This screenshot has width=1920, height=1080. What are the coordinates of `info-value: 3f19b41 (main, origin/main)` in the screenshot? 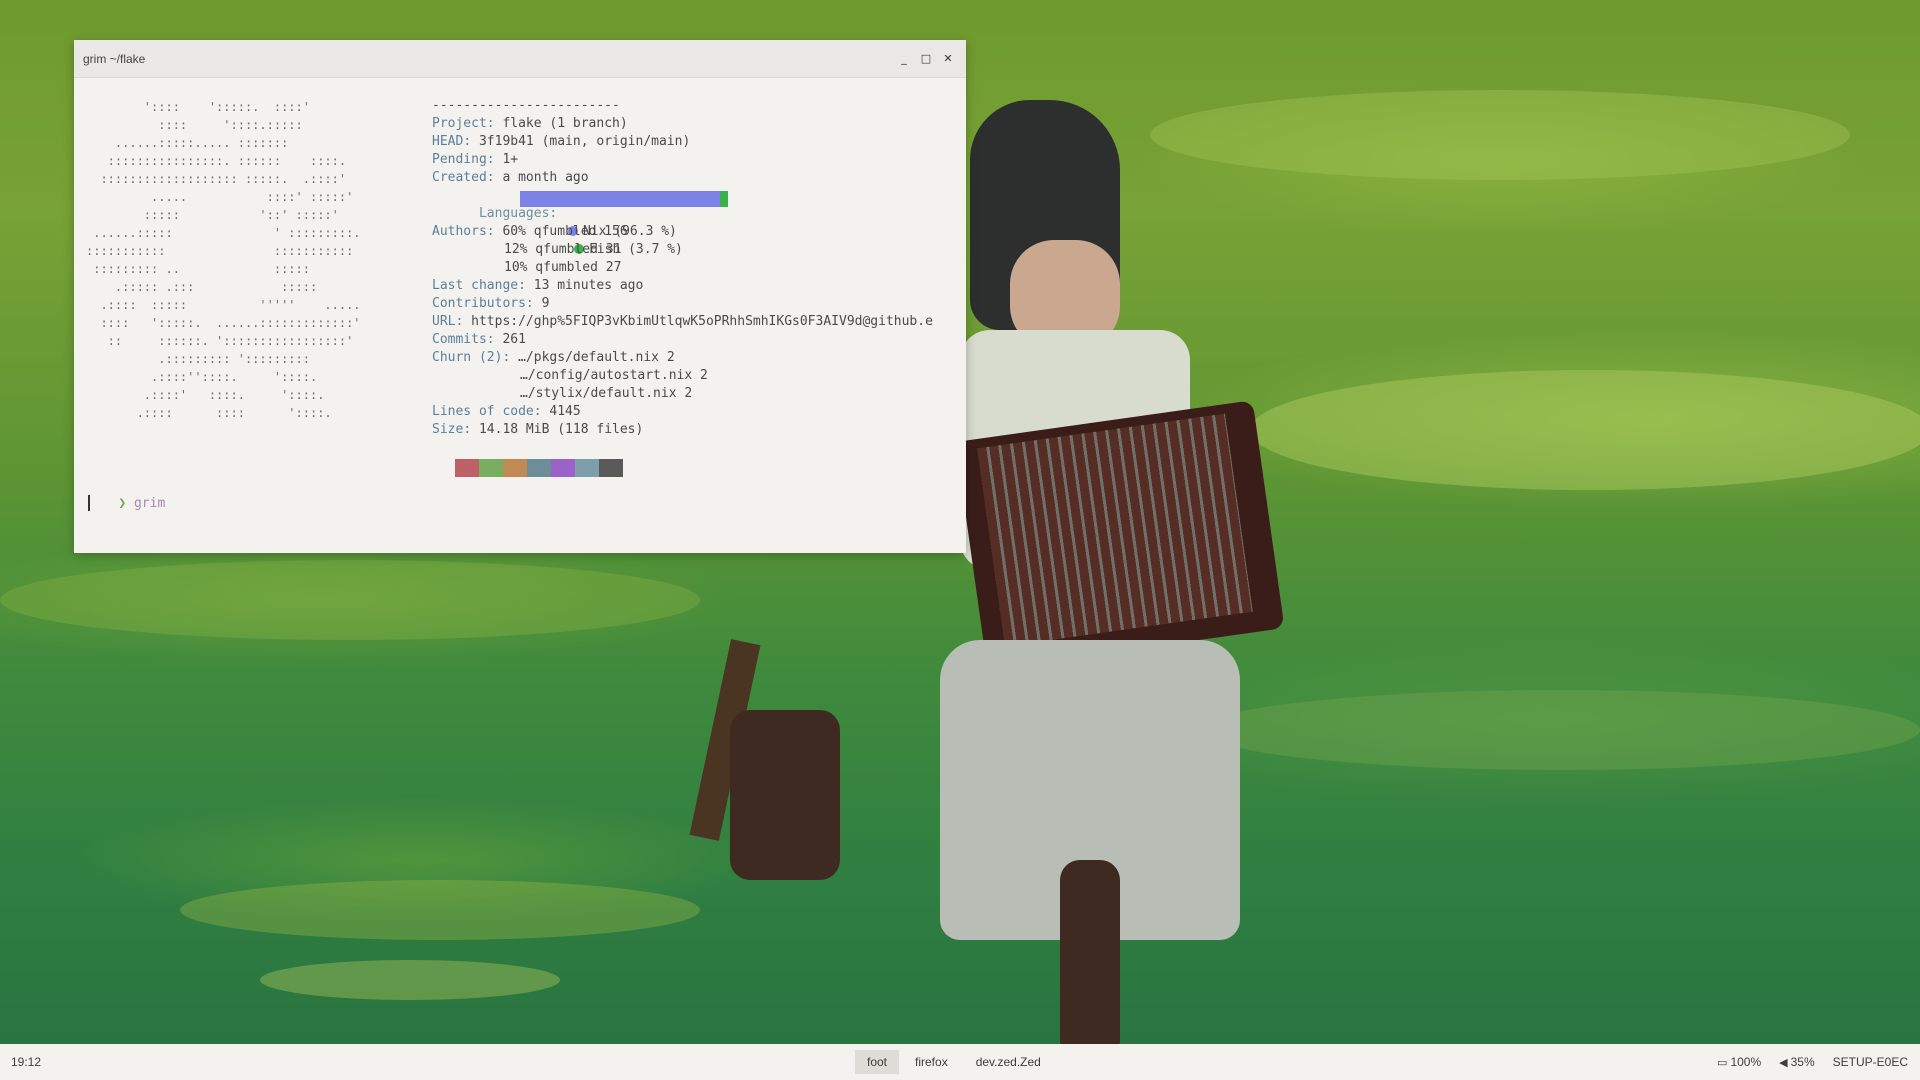 It's located at (581, 141).